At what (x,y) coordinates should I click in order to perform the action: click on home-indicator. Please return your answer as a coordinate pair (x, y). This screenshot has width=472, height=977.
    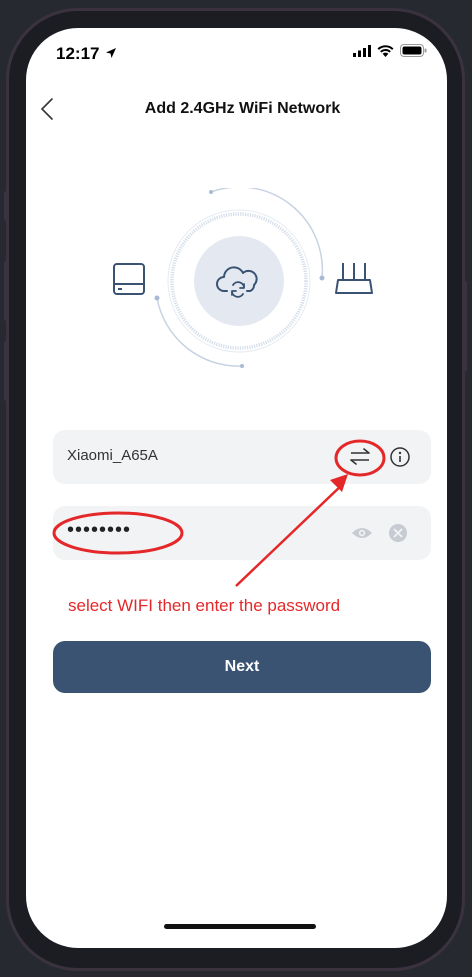
    Looking at the image, I should click on (240, 926).